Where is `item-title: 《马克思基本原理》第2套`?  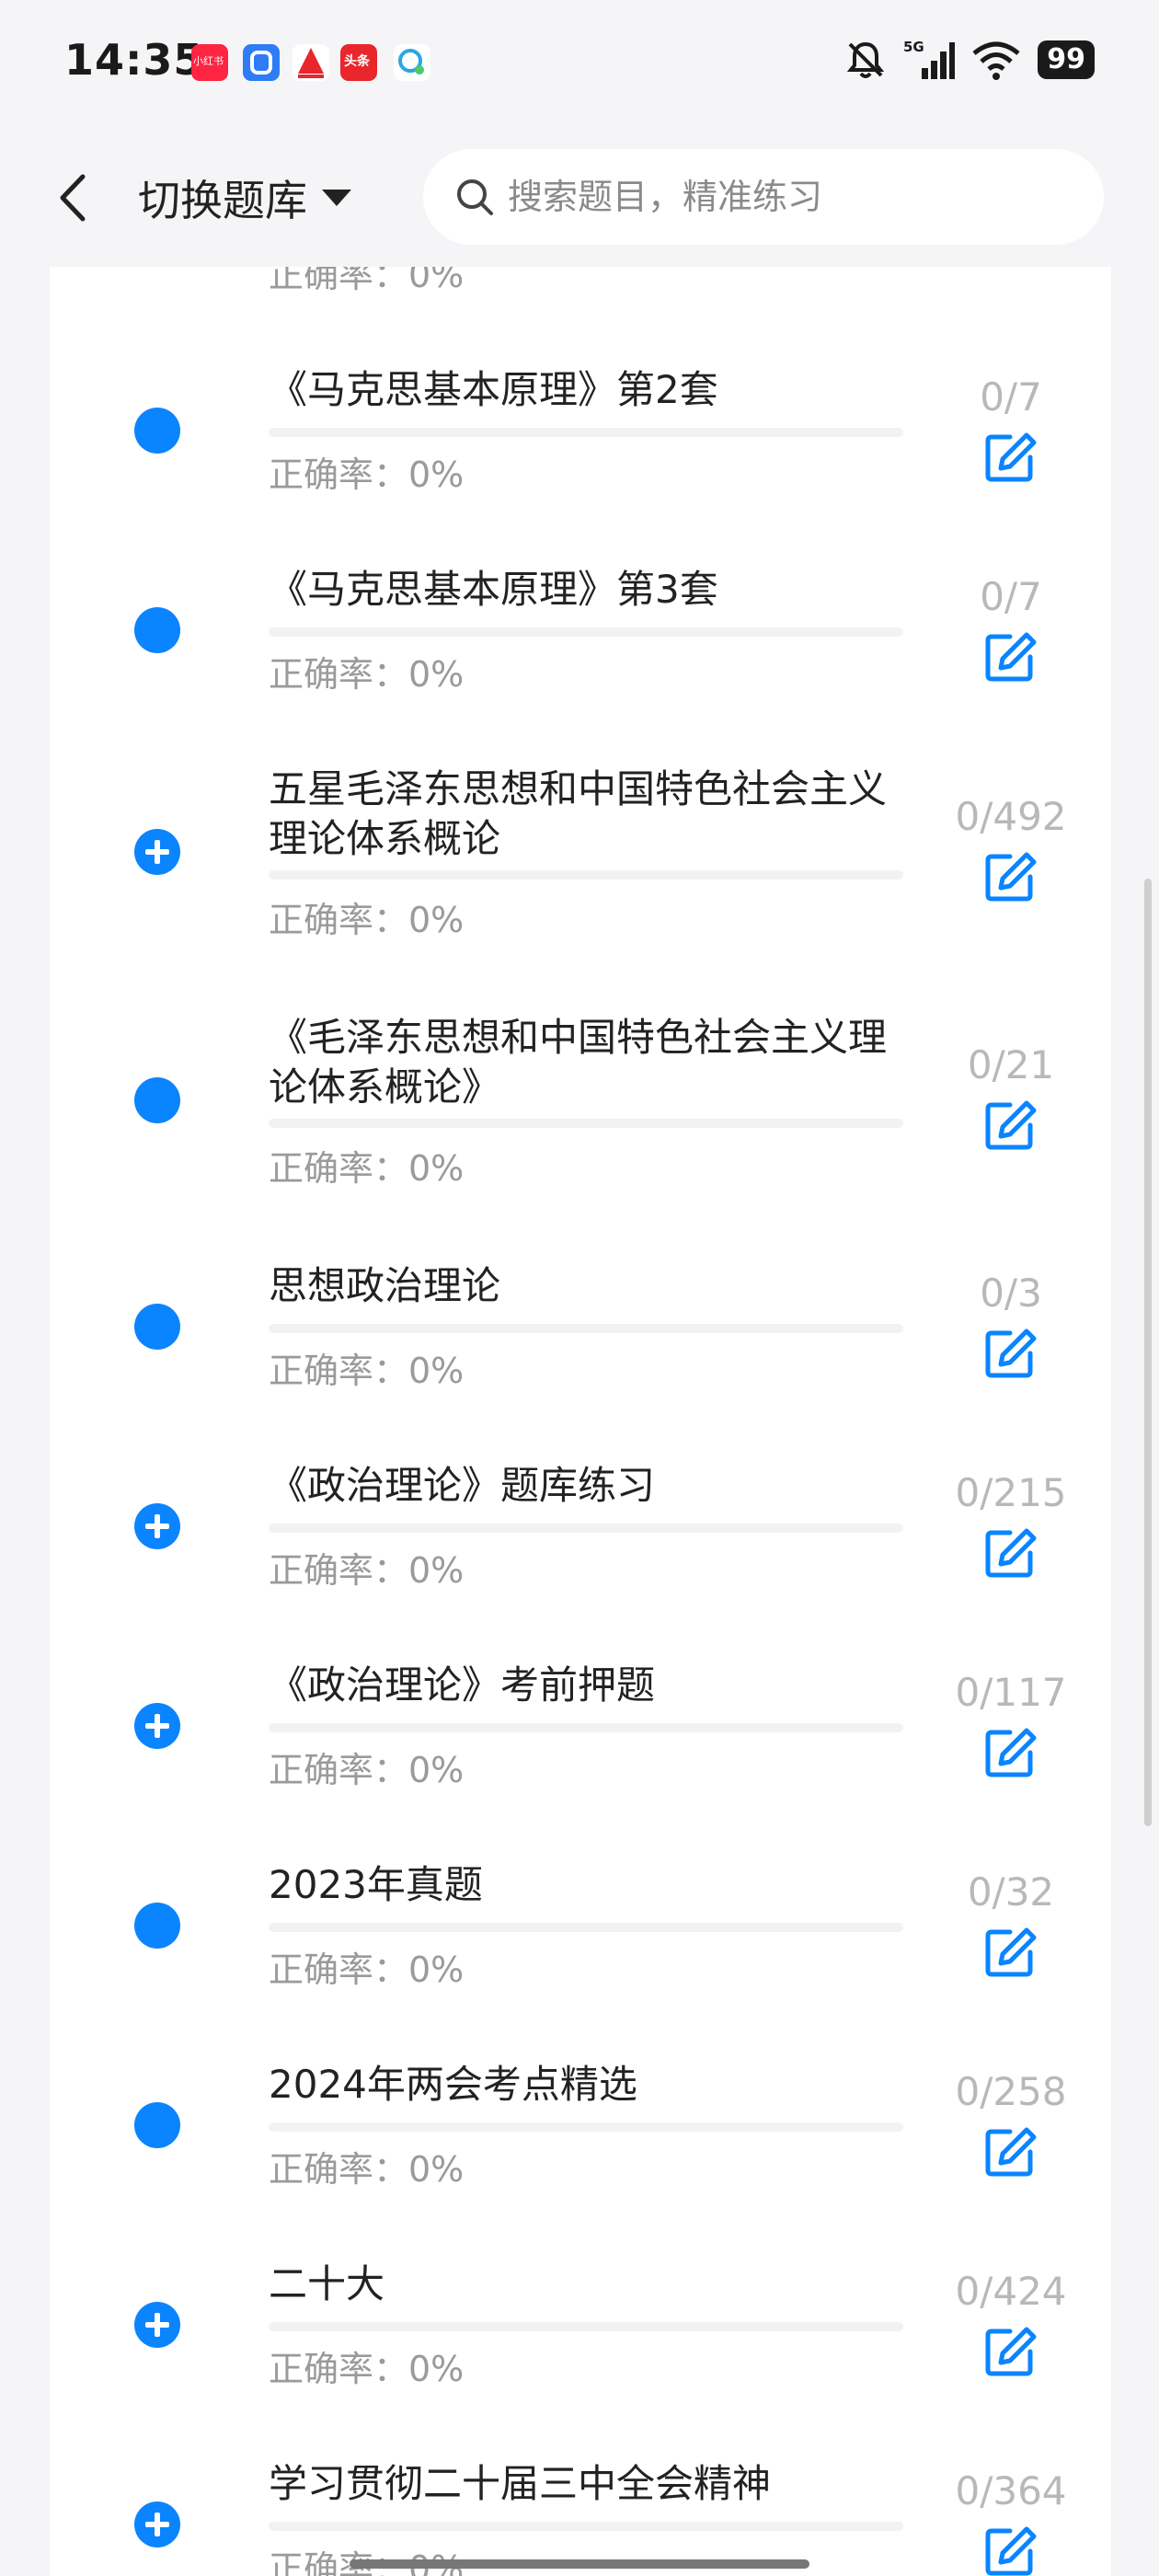
item-title: 《马克思基本原理》第2套 is located at coordinates (493, 389).